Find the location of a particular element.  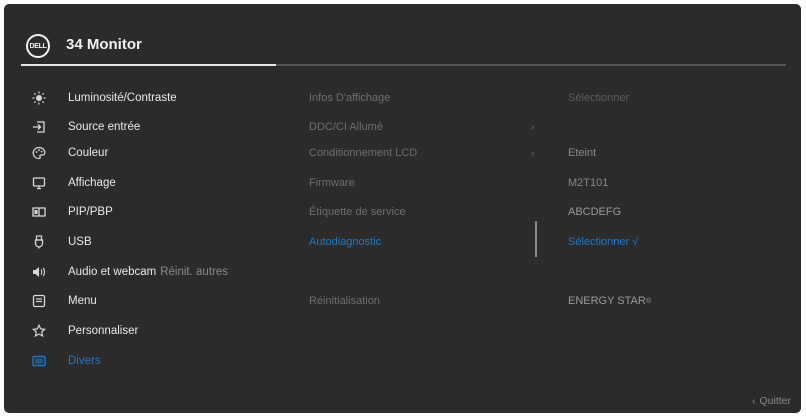

header-divider-active-segment is located at coordinates (148, 65).